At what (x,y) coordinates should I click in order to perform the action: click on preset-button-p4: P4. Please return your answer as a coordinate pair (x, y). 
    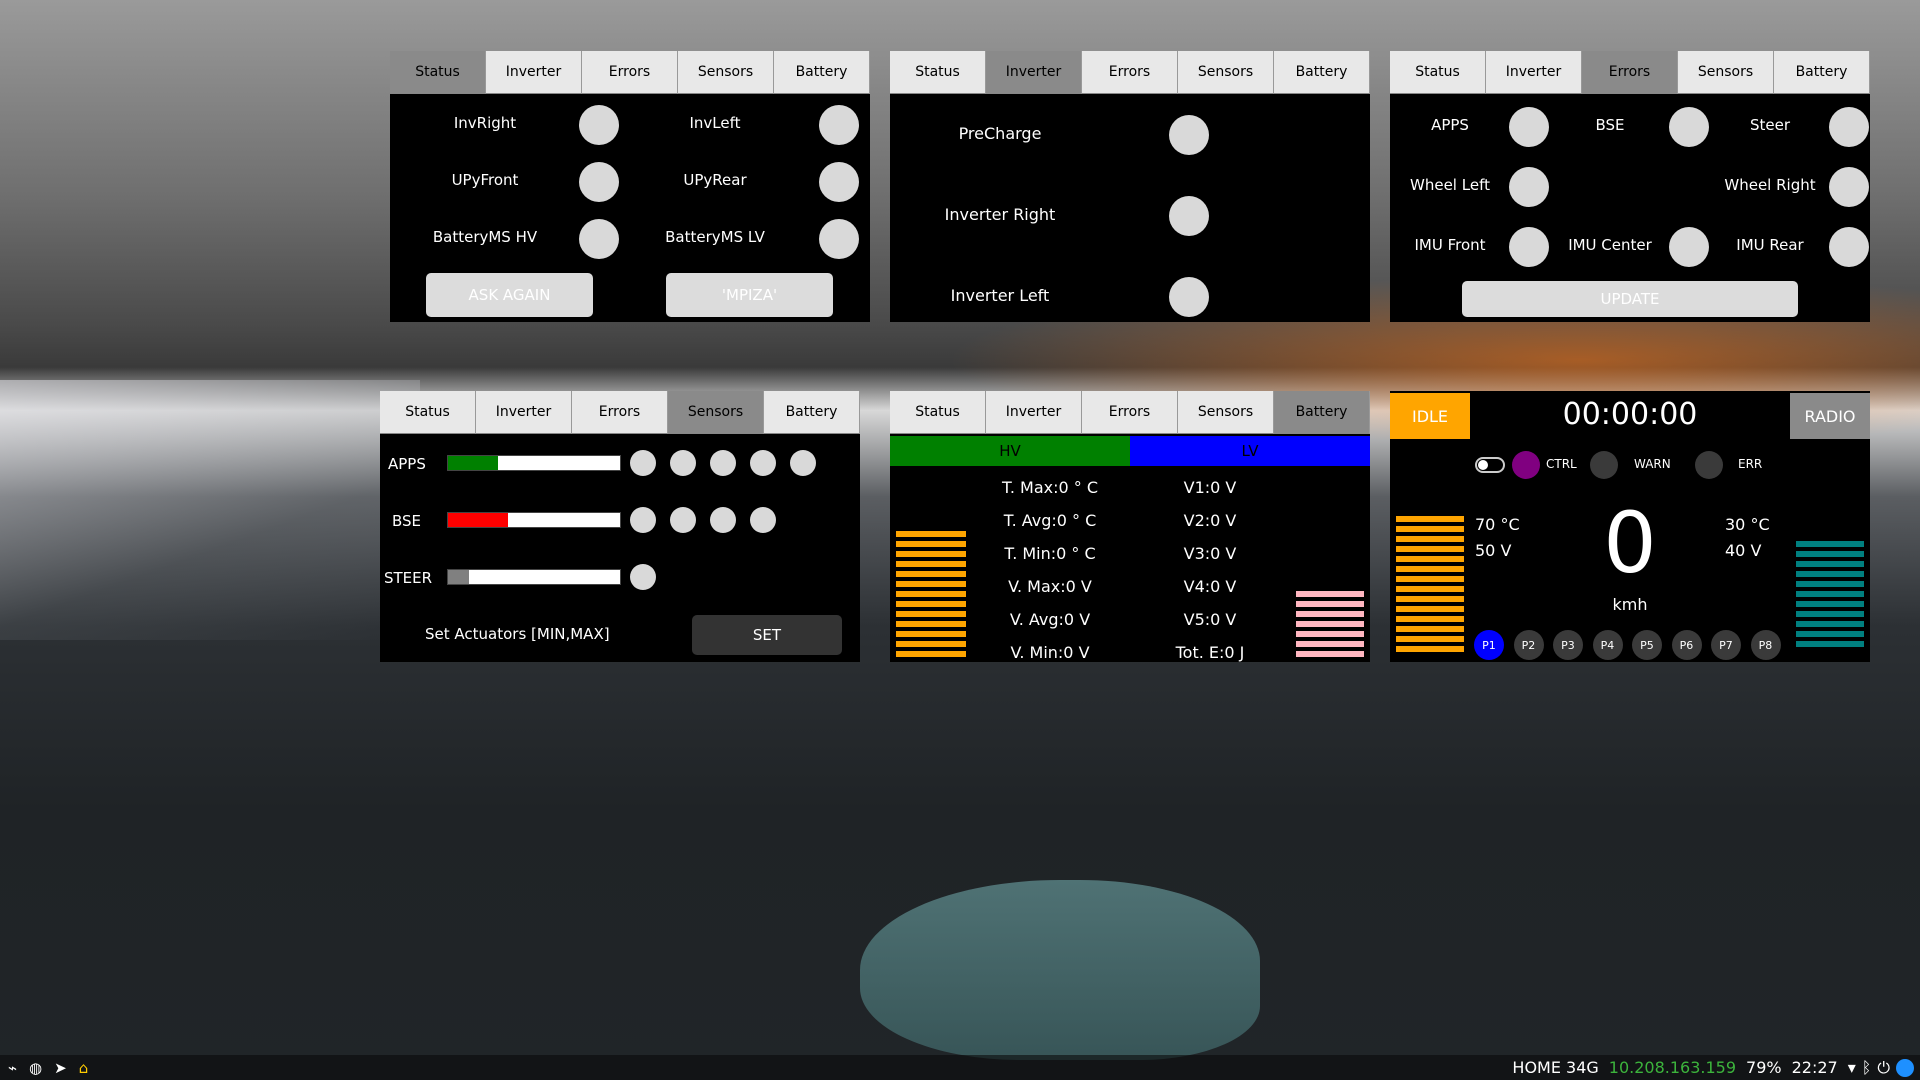
    Looking at the image, I should click on (1607, 645).